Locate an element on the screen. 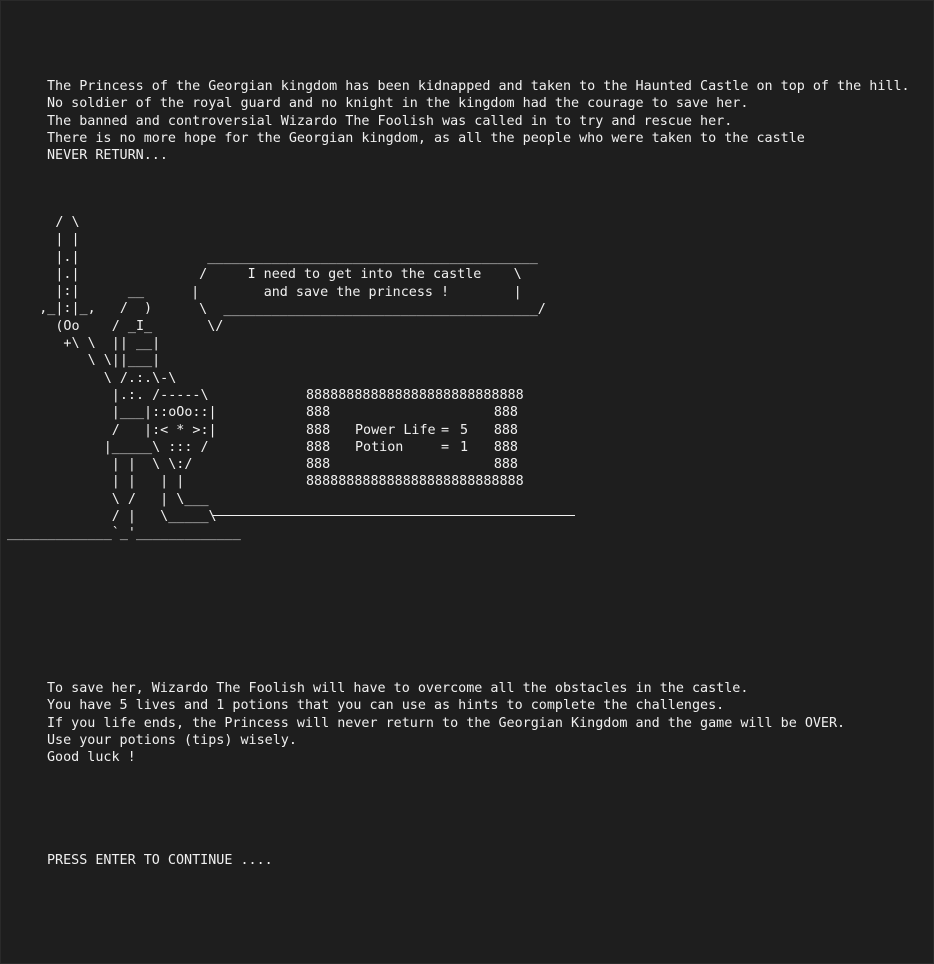  speech-line-1: I need to get into the castle is located at coordinates (364, 275).